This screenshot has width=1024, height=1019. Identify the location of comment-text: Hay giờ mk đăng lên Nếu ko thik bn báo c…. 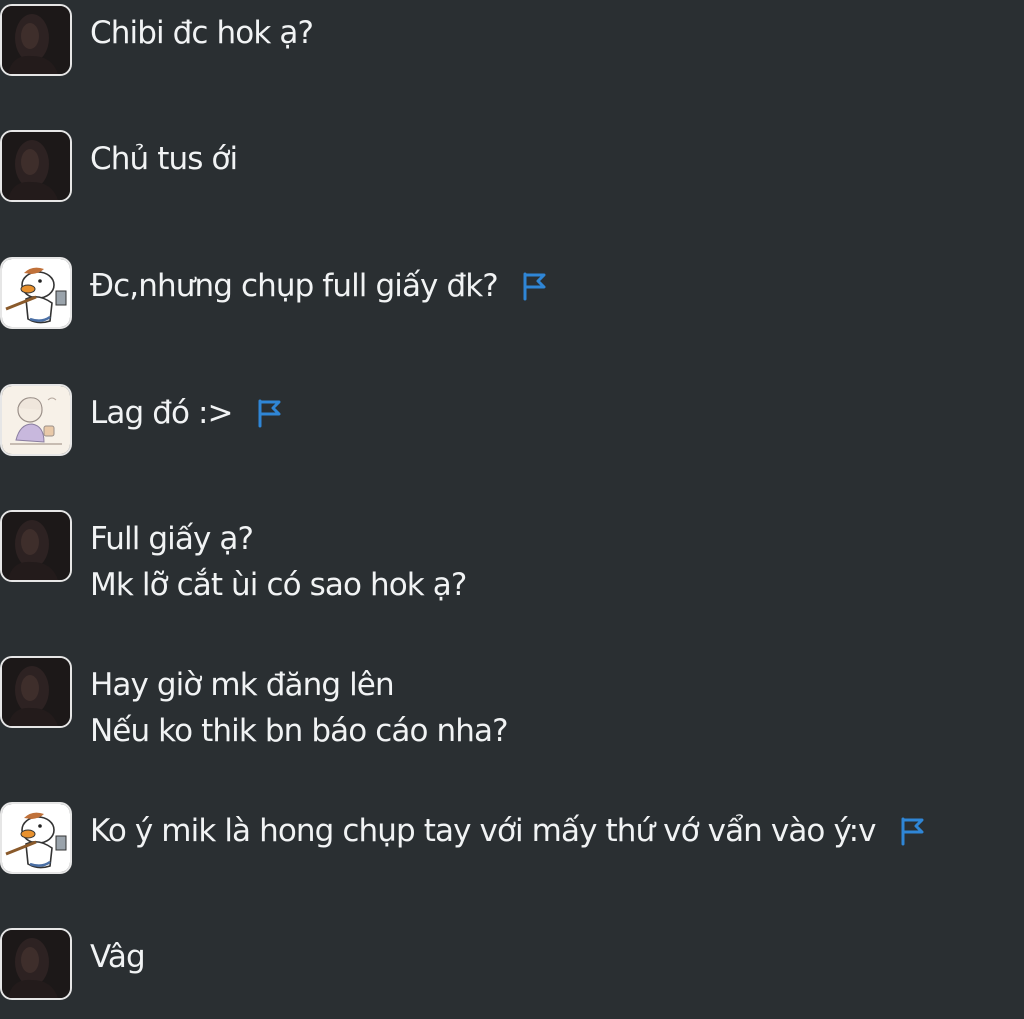
(299, 708).